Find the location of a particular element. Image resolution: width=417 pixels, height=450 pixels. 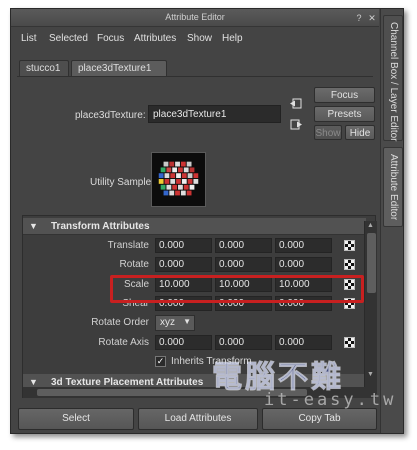

scroll-up-icon: ▲ is located at coordinates (370, 225).